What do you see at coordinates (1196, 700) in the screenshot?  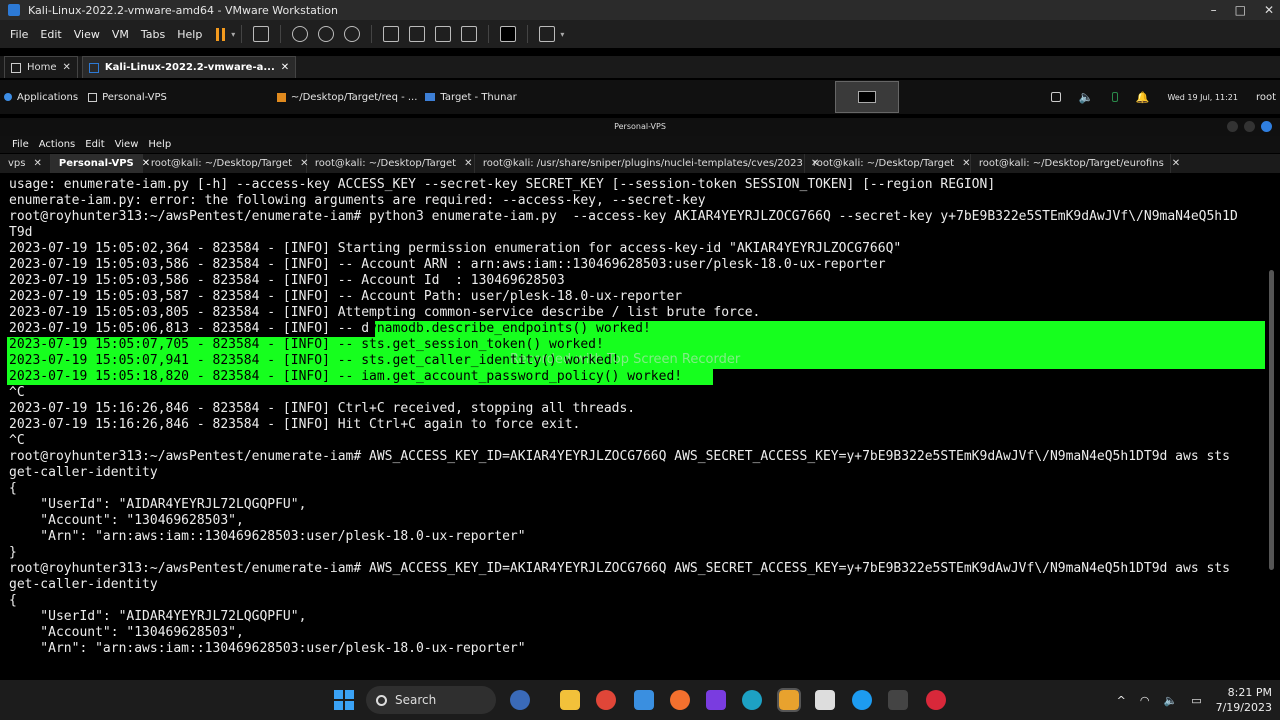 I see `battery-icon: ▭` at bounding box center [1196, 700].